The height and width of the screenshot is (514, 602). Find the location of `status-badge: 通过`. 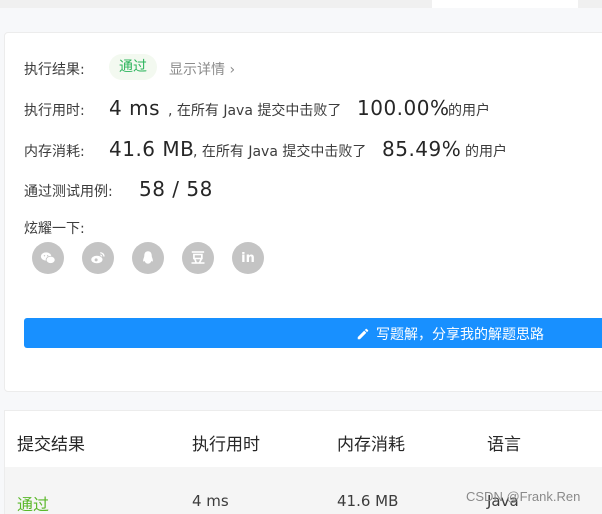

status-badge: 通过 is located at coordinates (133, 67).